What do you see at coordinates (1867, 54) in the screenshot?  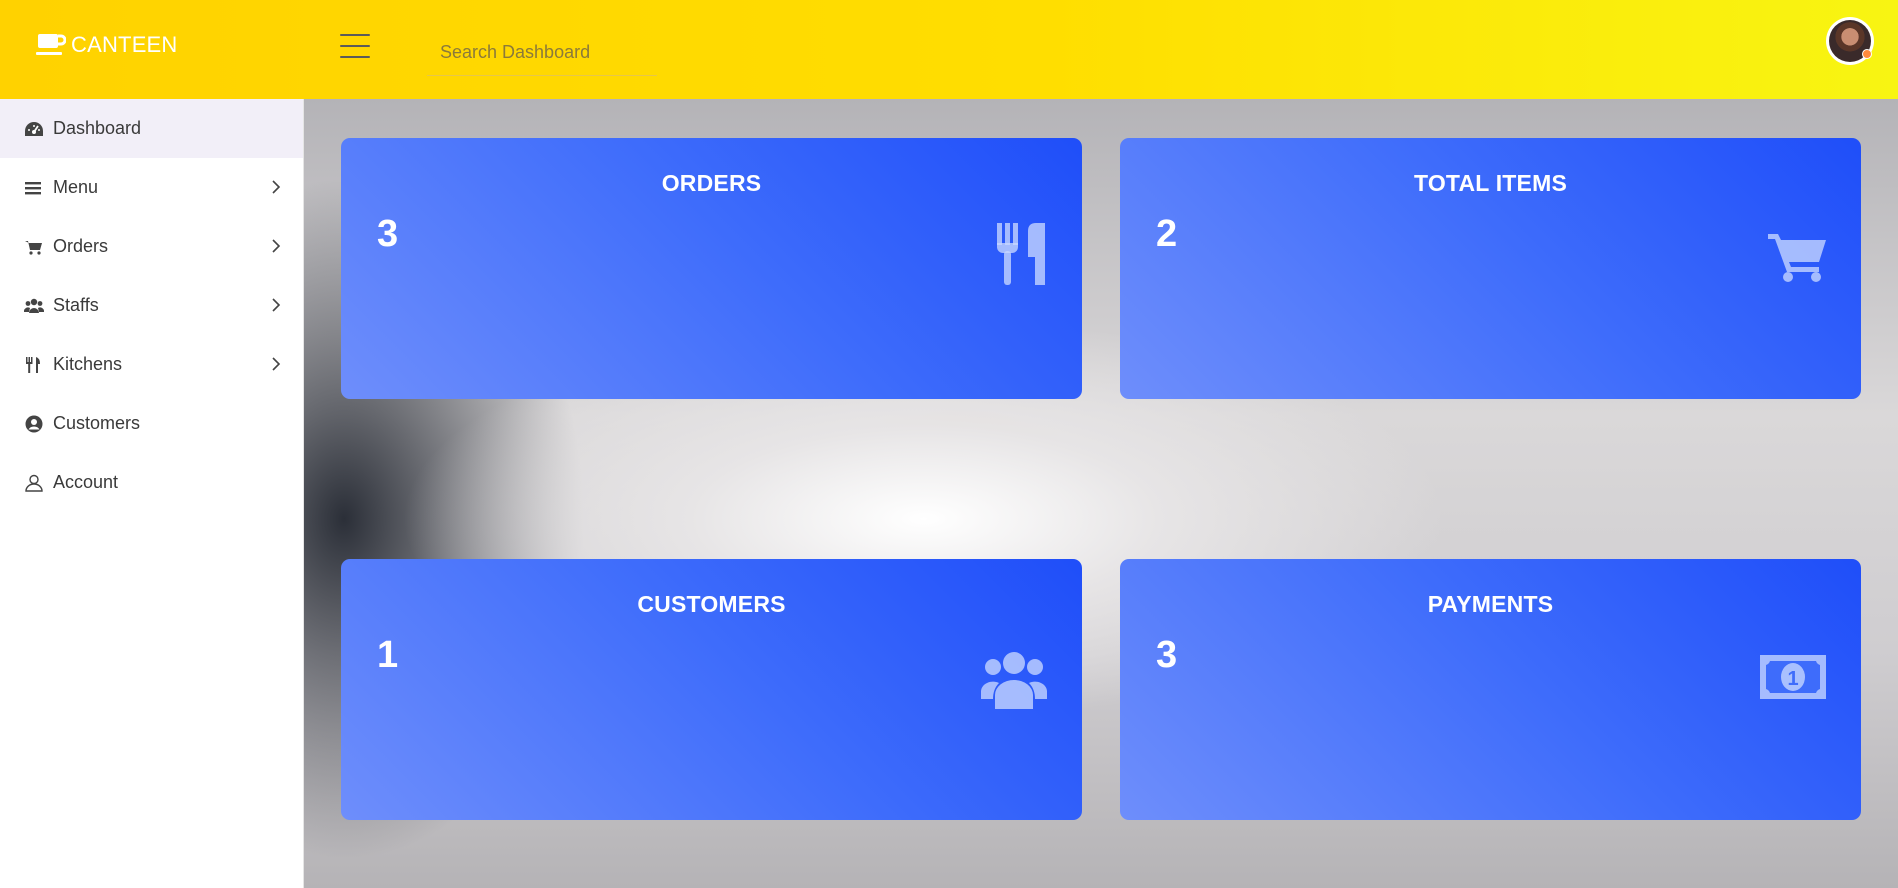 I see `status-dot` at bounding box center [1867, 54].